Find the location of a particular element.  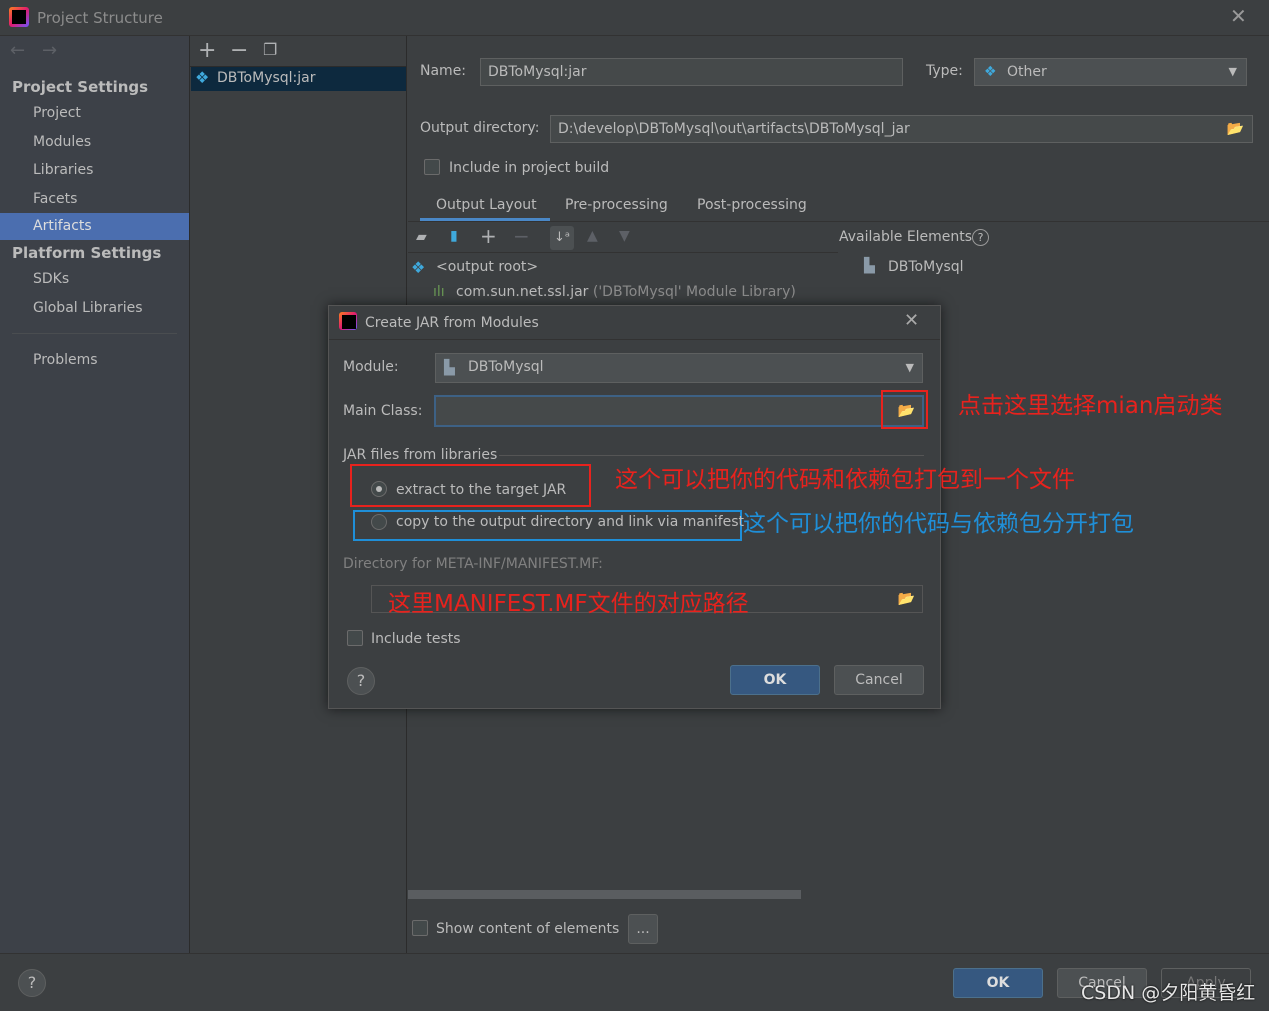

module-label: Module: is located at coordinates (371, 367).